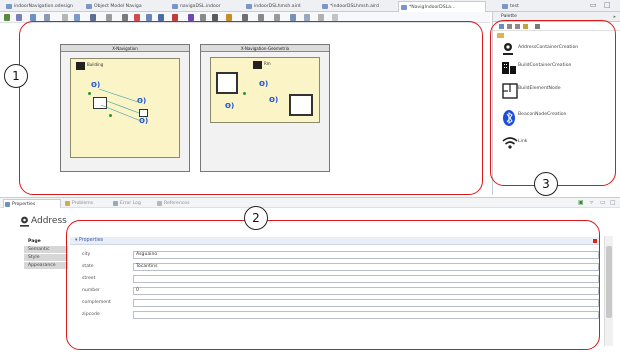 This screenshot has height=355, width=620. I want to click on problems-icon, so click(67, 203).